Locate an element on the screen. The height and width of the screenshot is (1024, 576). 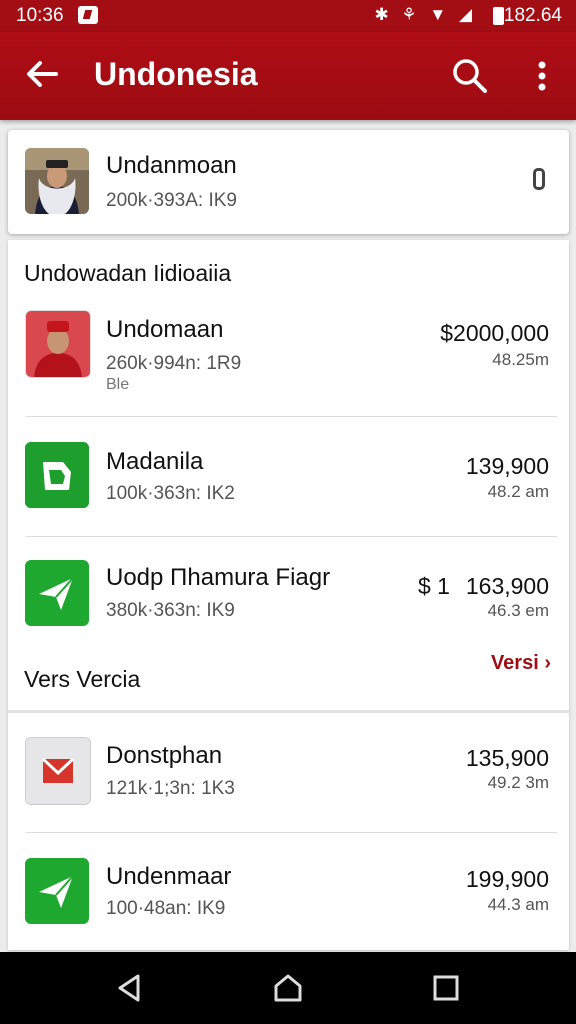
avatar is located at coordinates (57, 181).